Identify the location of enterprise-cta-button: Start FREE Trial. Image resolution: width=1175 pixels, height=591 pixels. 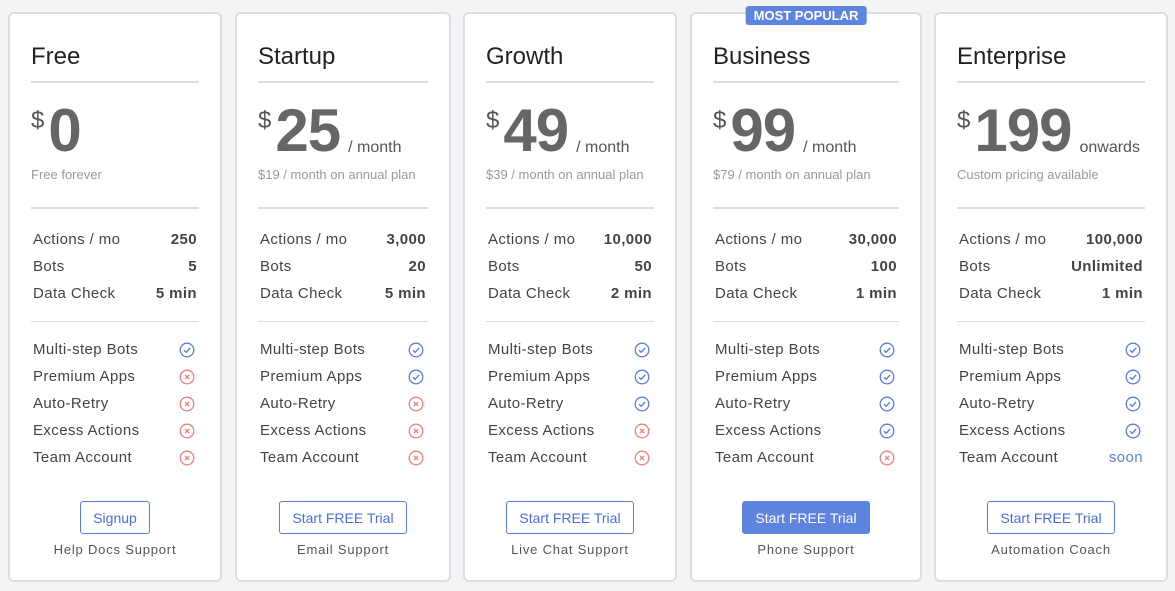
(1051, 517).